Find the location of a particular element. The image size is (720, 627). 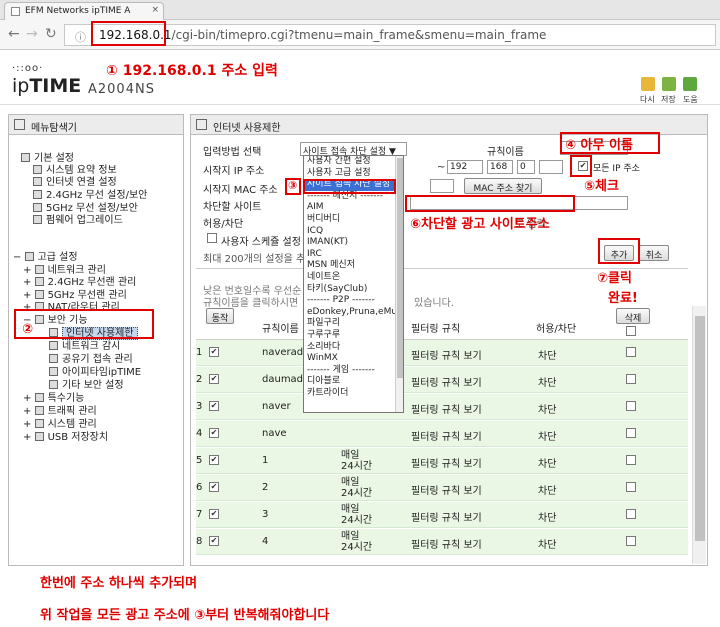

dropdown-option: 소리바다 is located at coordinates (353, 348).